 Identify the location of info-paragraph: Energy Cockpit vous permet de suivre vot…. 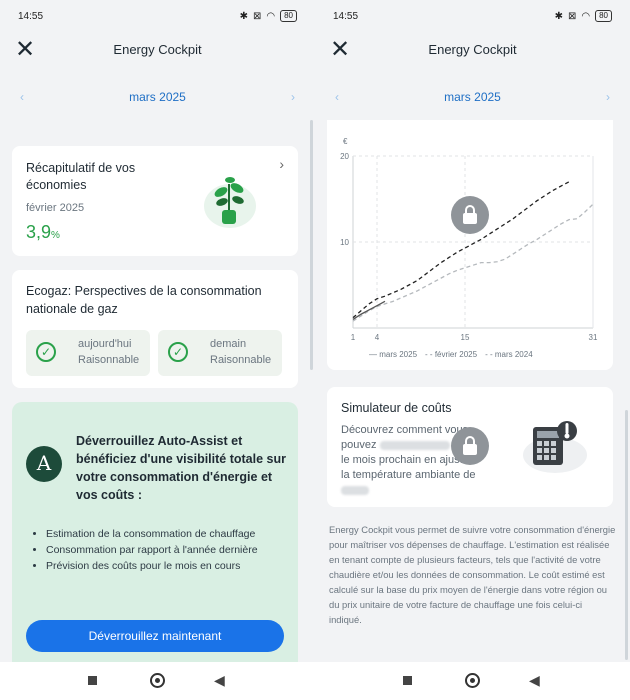
(472, 574).